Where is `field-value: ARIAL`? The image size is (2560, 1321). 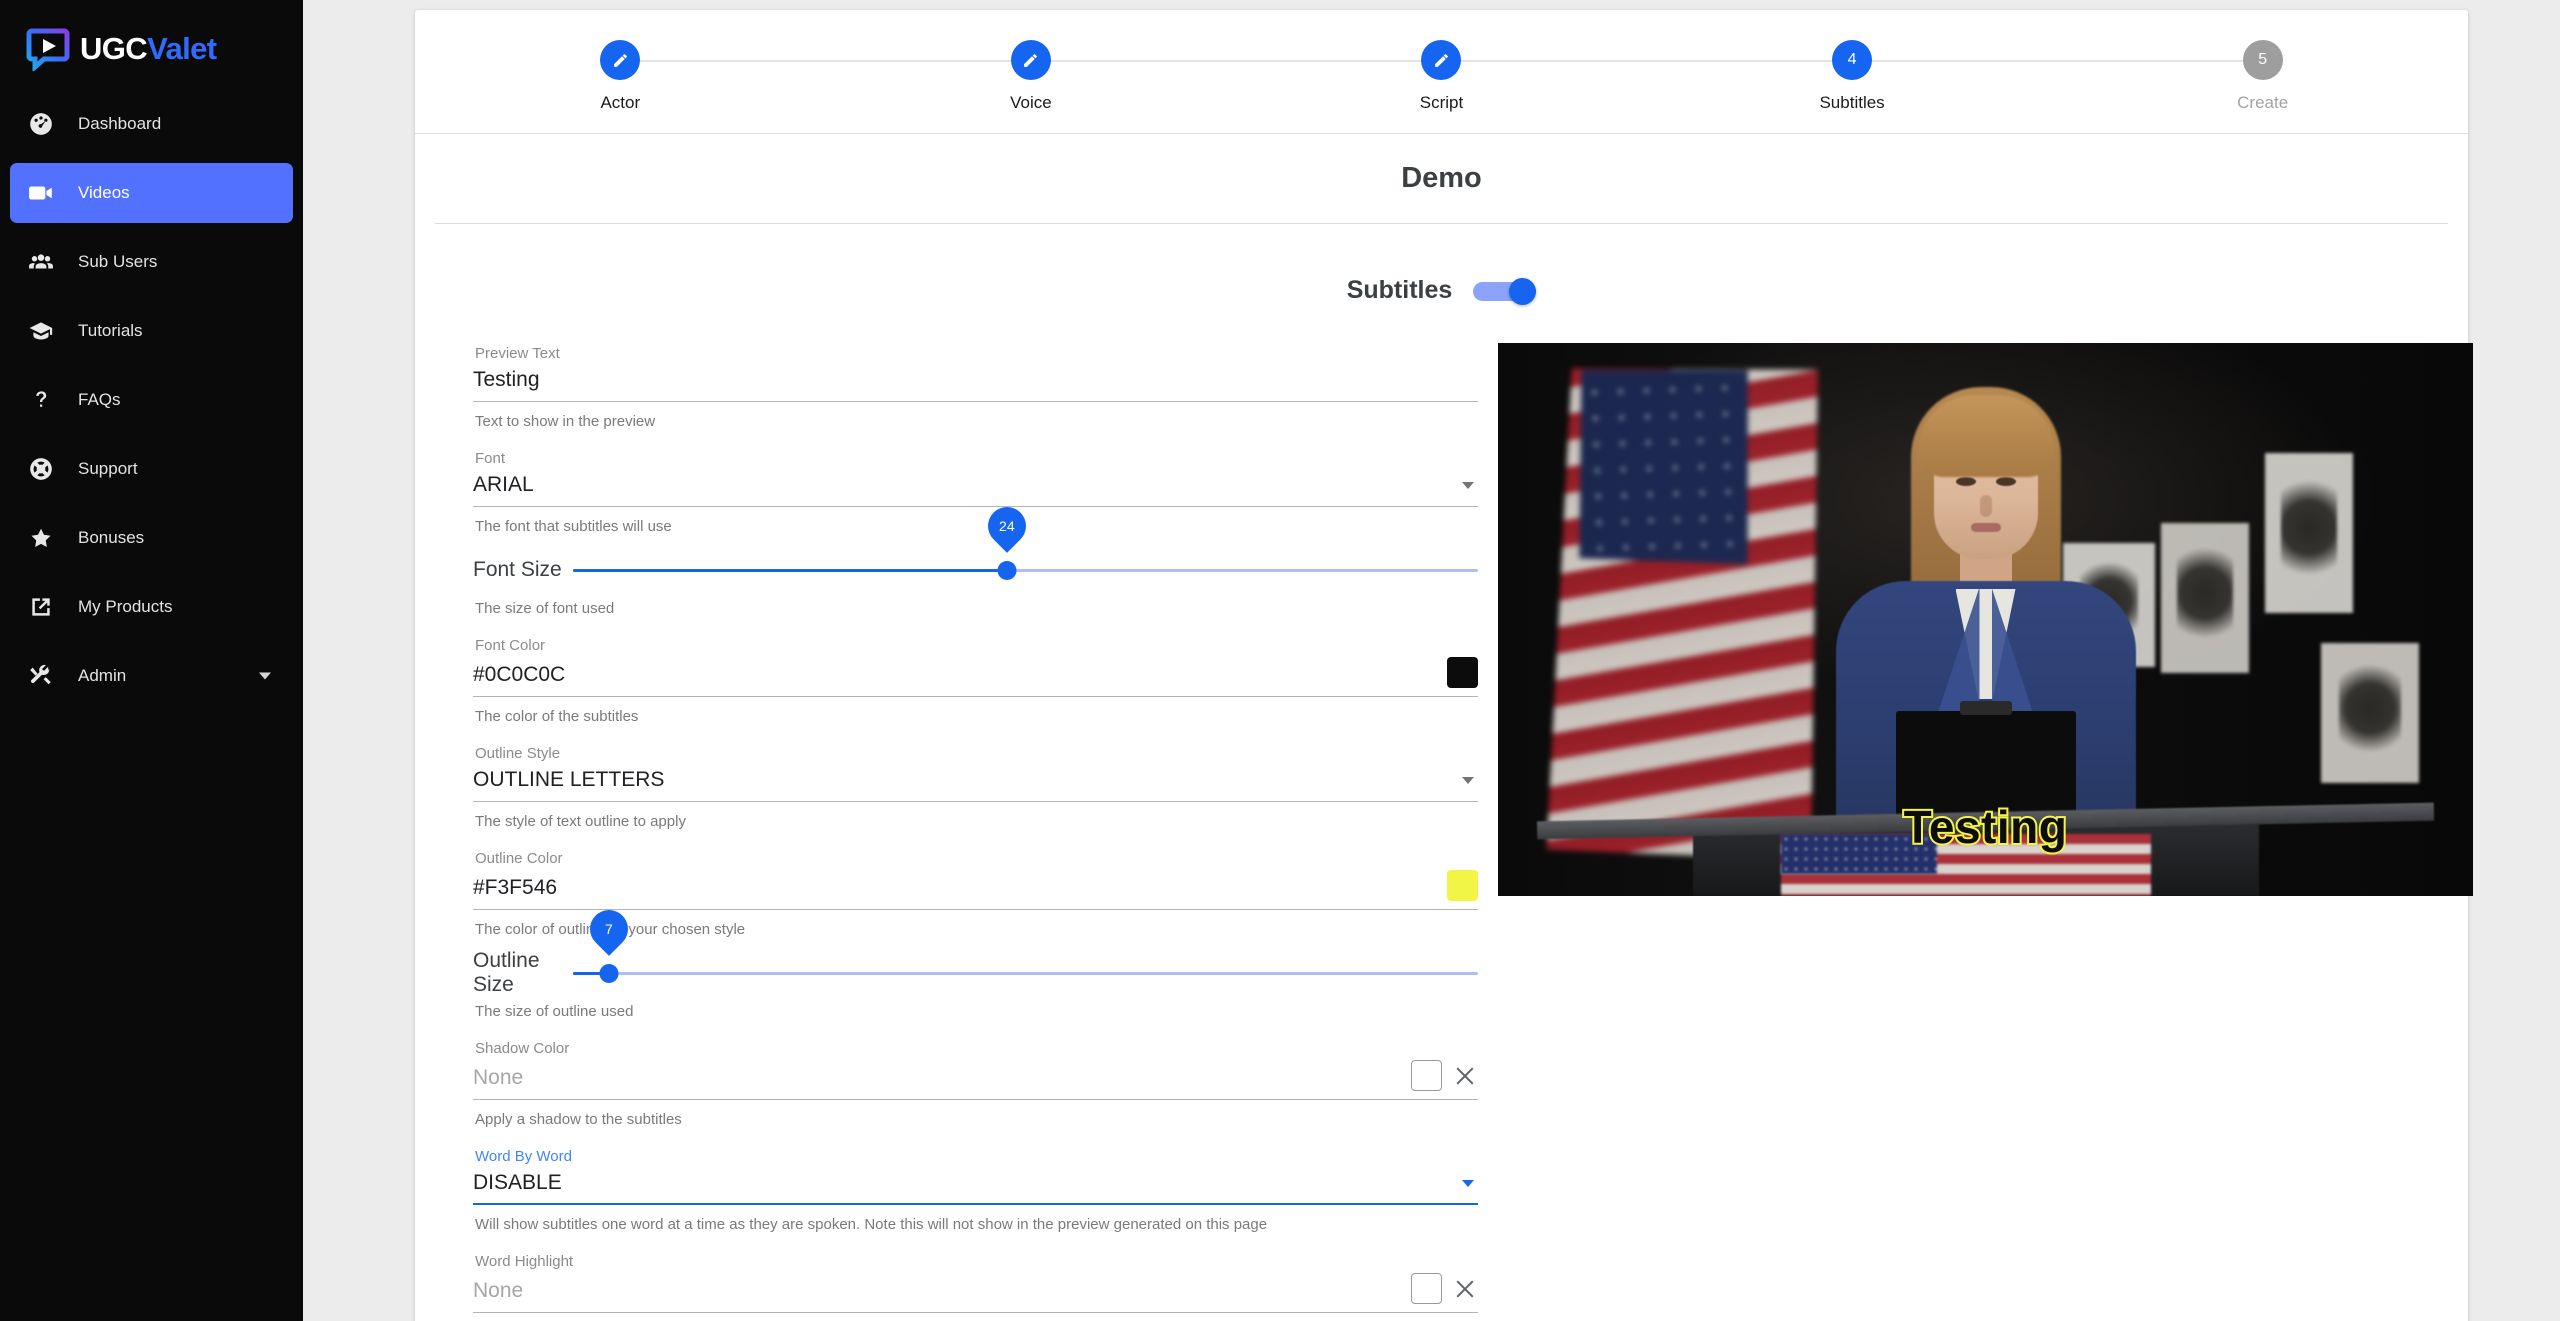 field-value: ARIAL is located at coordinates (503, 484).